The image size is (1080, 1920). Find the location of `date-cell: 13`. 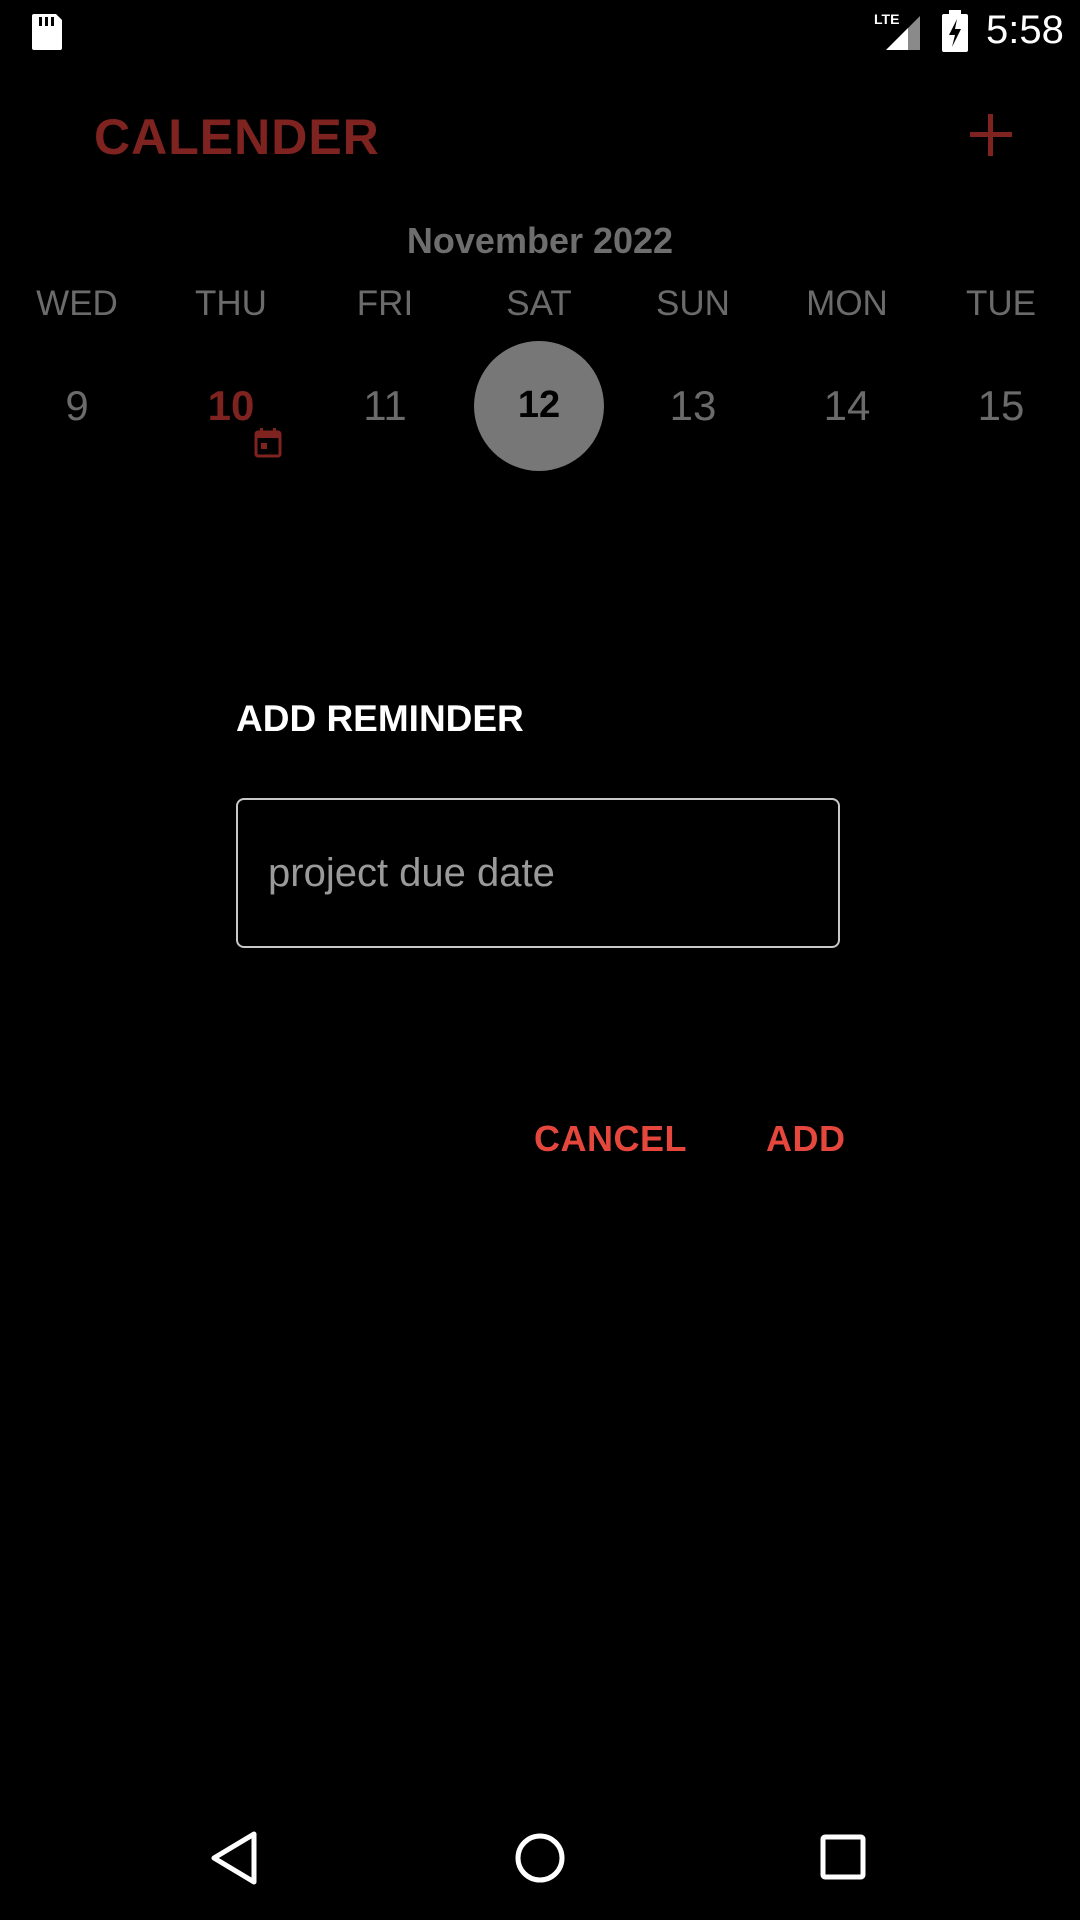

date-cell: 13 is located at coordinates (693, 405).